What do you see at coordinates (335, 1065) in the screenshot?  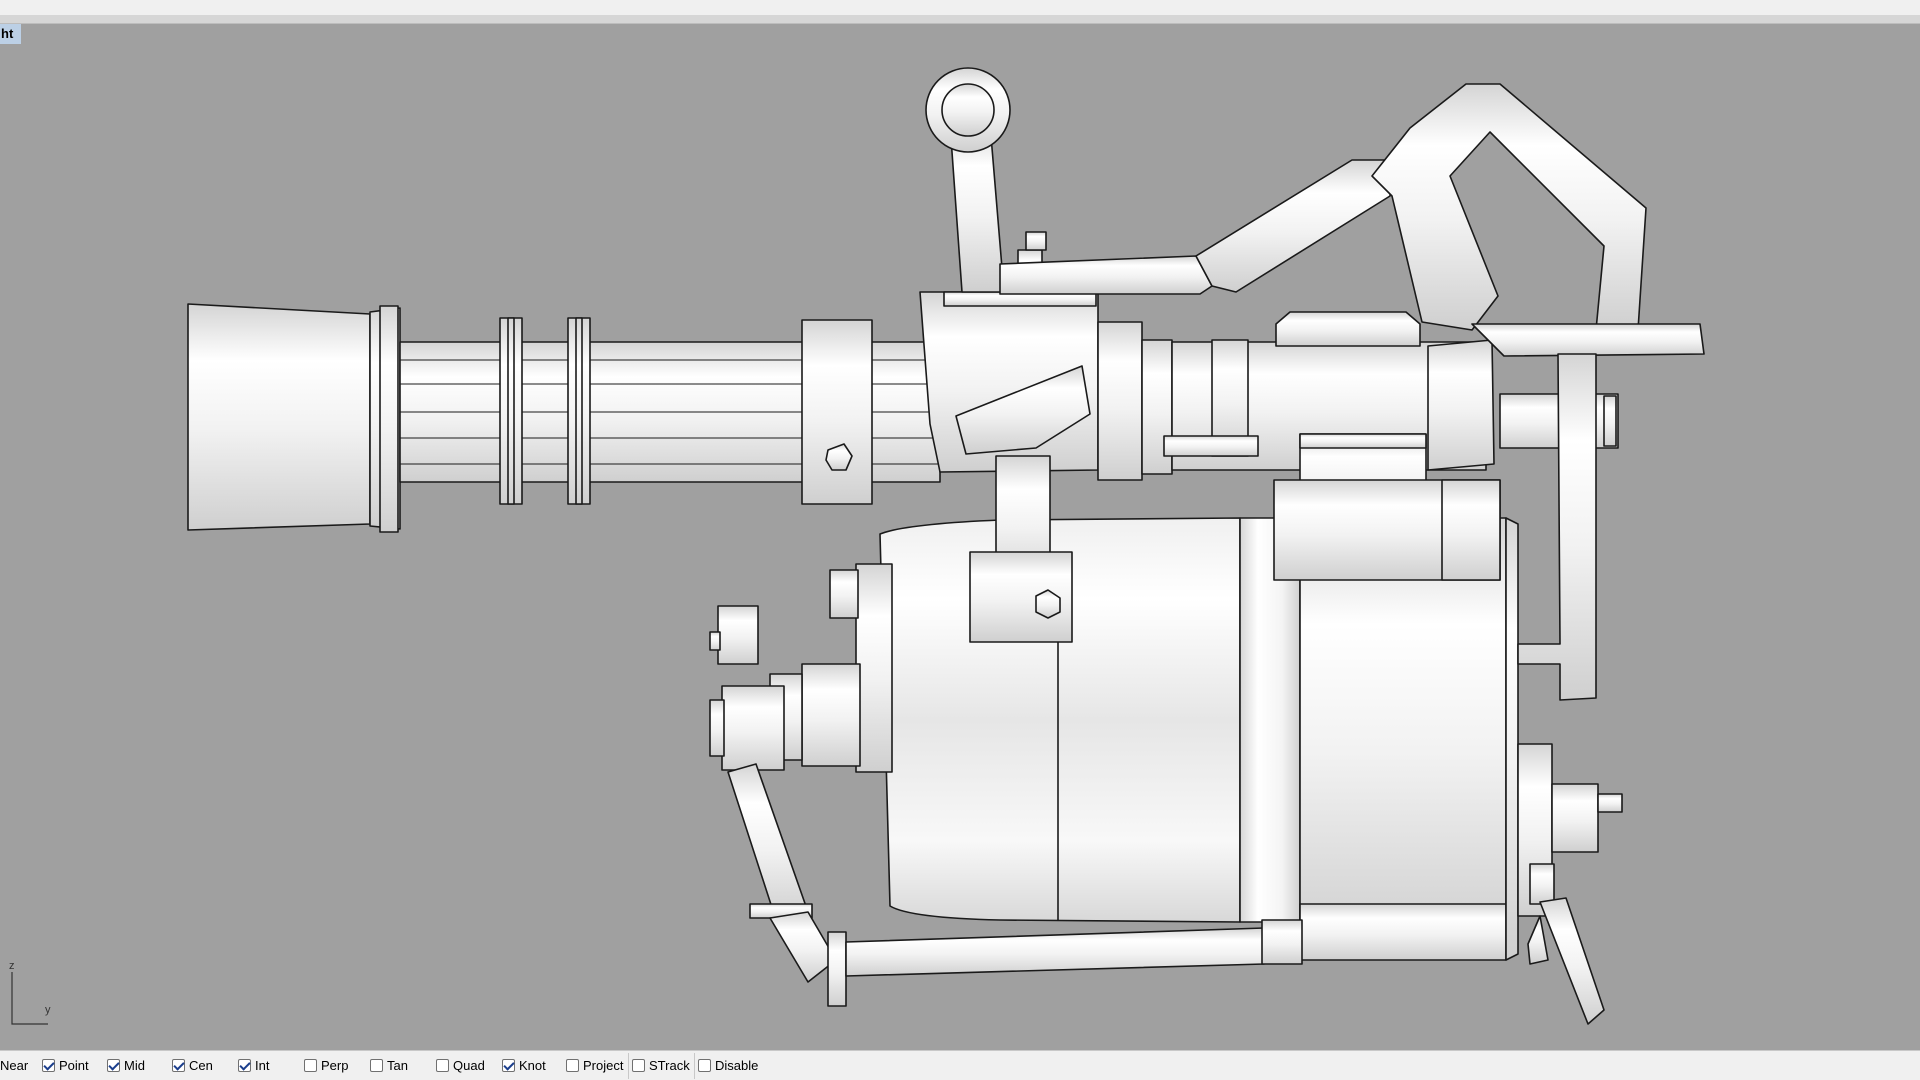 I see `osnap-label: Perp` at bounding box center [335, 1065].